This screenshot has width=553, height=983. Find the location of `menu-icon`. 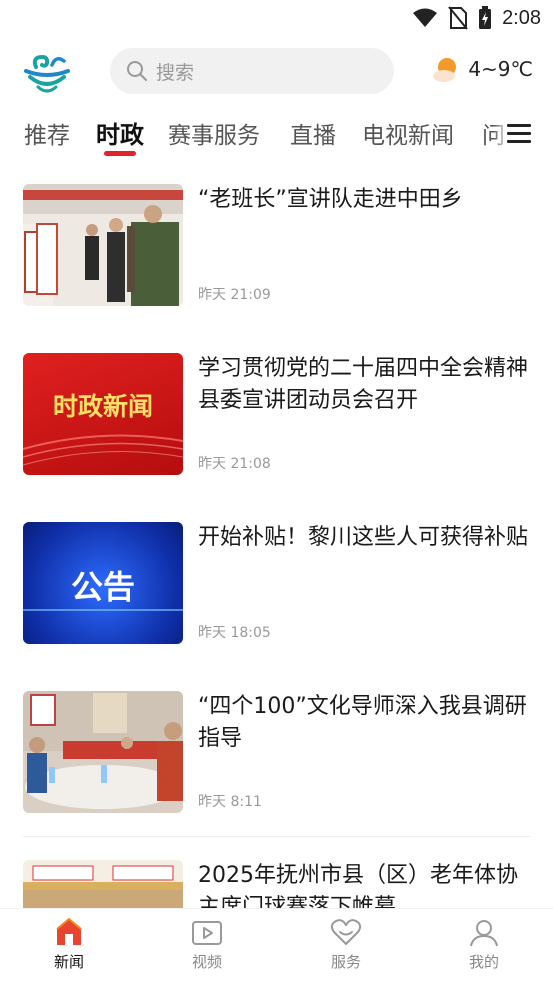

menu-icon is located at coordinates (519, 134).